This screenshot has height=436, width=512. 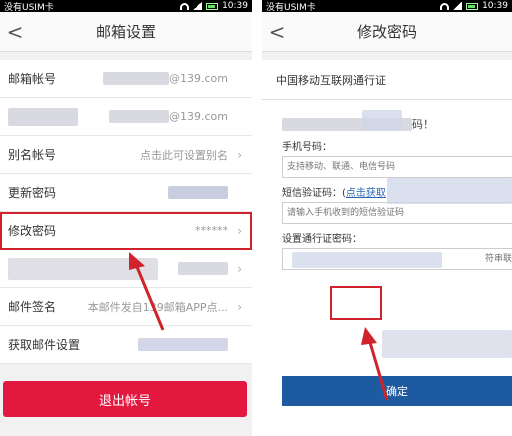 What do you see at coordinates (43, 116) in the screenshot?
I see `blurred-label` at bounding box center [43, 116].